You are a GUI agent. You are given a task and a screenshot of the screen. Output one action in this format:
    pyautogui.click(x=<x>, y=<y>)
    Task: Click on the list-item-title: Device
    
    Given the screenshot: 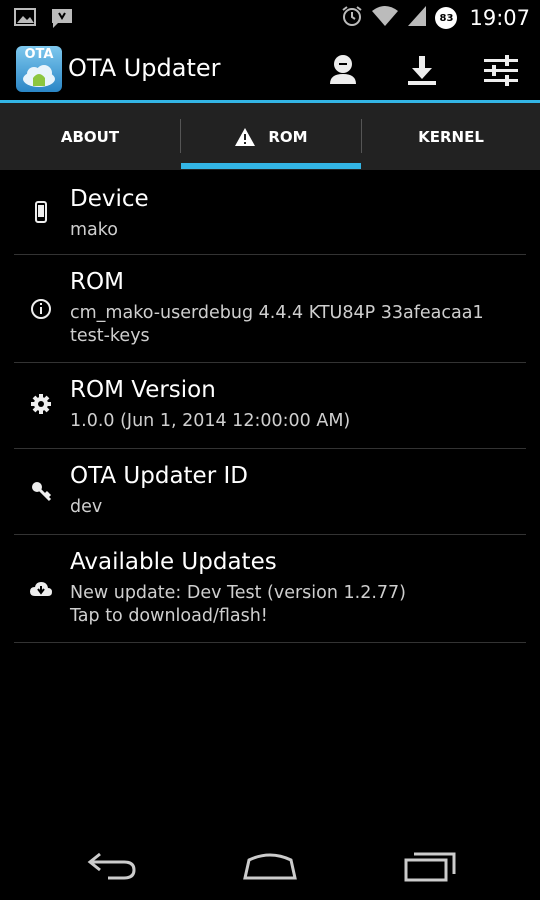 What is the action you would take?
    pyautogui.click(x=109, y=199)
    